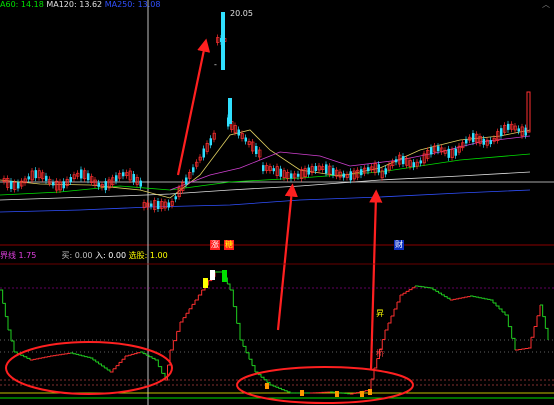 This screenshot has width=554, height=405. I want to click on marker-tang: 糖, so click(229, 245).